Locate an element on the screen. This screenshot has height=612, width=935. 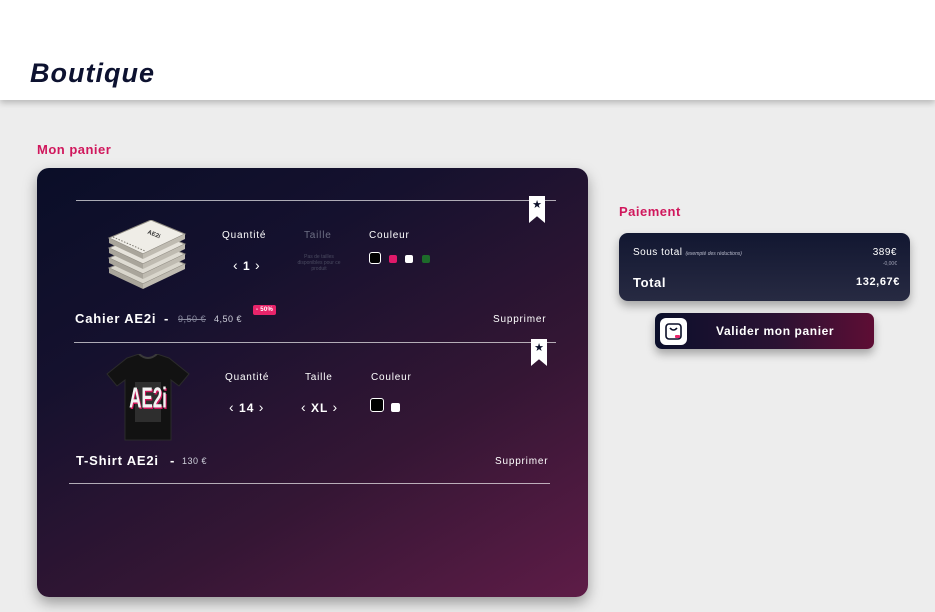
size-selector: ‹ XL › is located at coordinates (319, 407).